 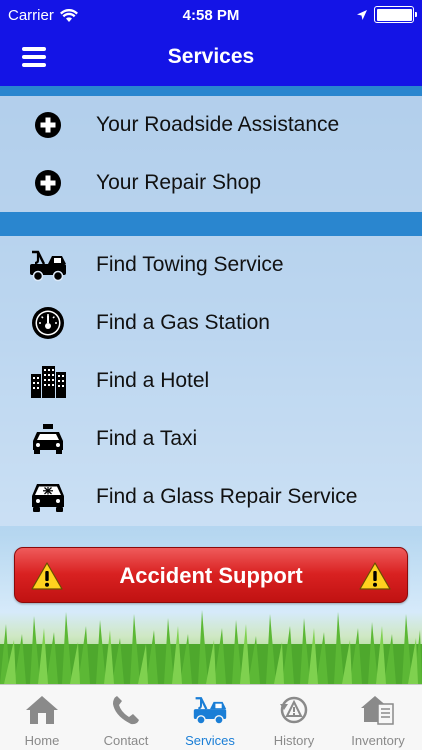 What do you see at coordinates (48, 497) in the screenshot?
I see `car-glass-icon` at bounding box center [48, 497].